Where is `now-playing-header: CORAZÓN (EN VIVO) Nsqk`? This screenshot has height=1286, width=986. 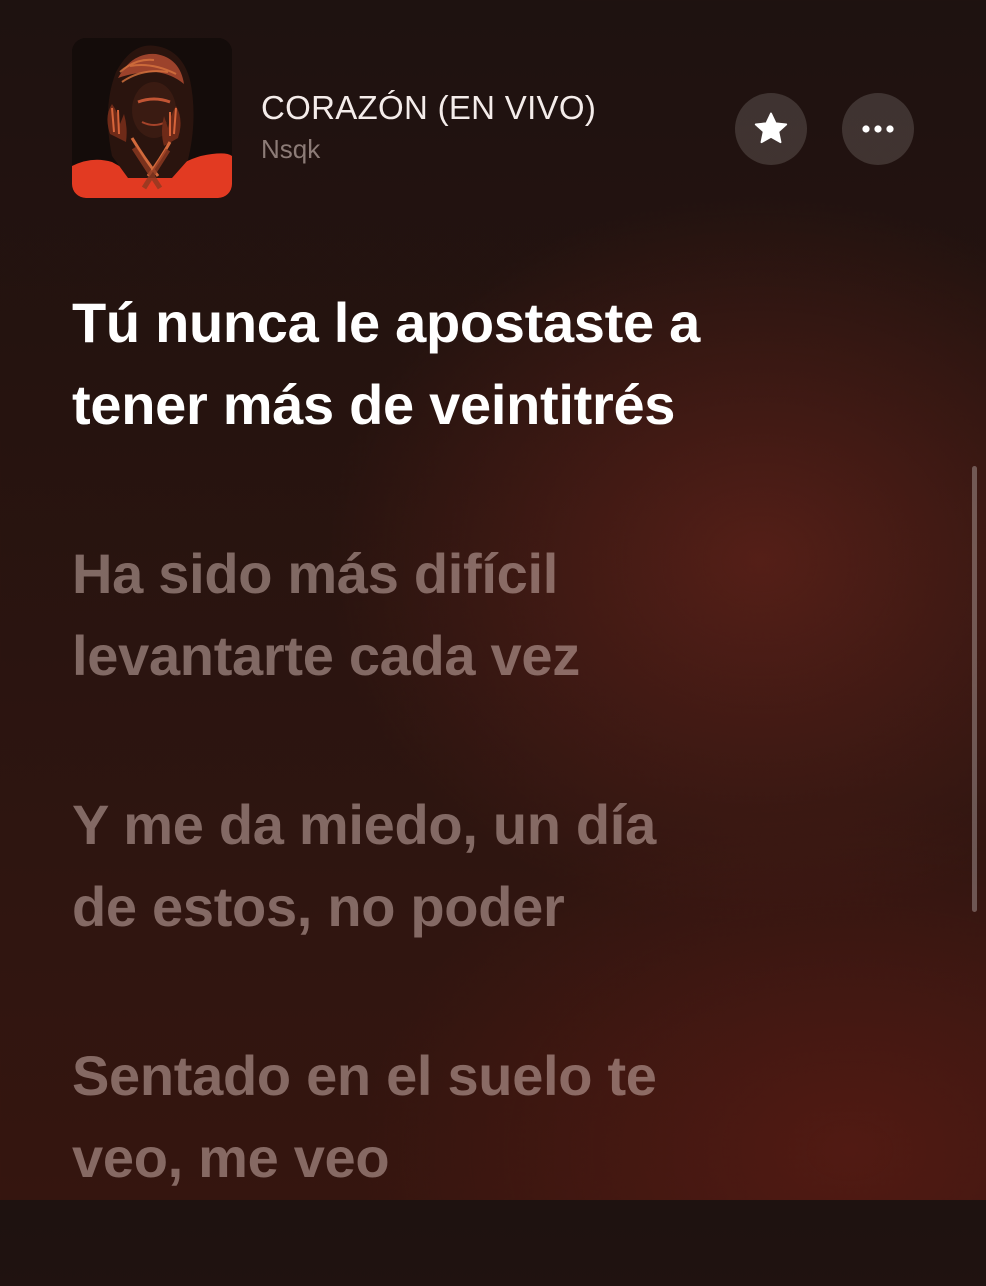
now-playing-header: CORAZÓN (EN VIVO) Nsqk is located at coordinates (493, 118).